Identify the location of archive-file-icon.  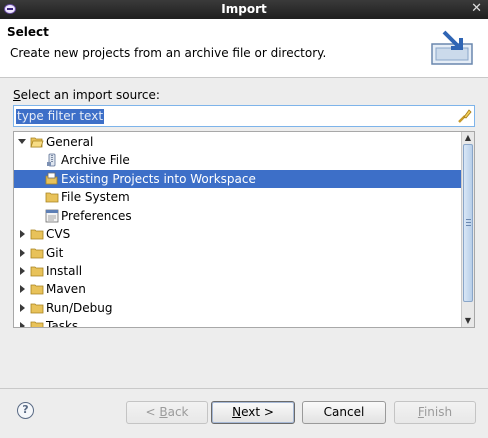
(51, 160).